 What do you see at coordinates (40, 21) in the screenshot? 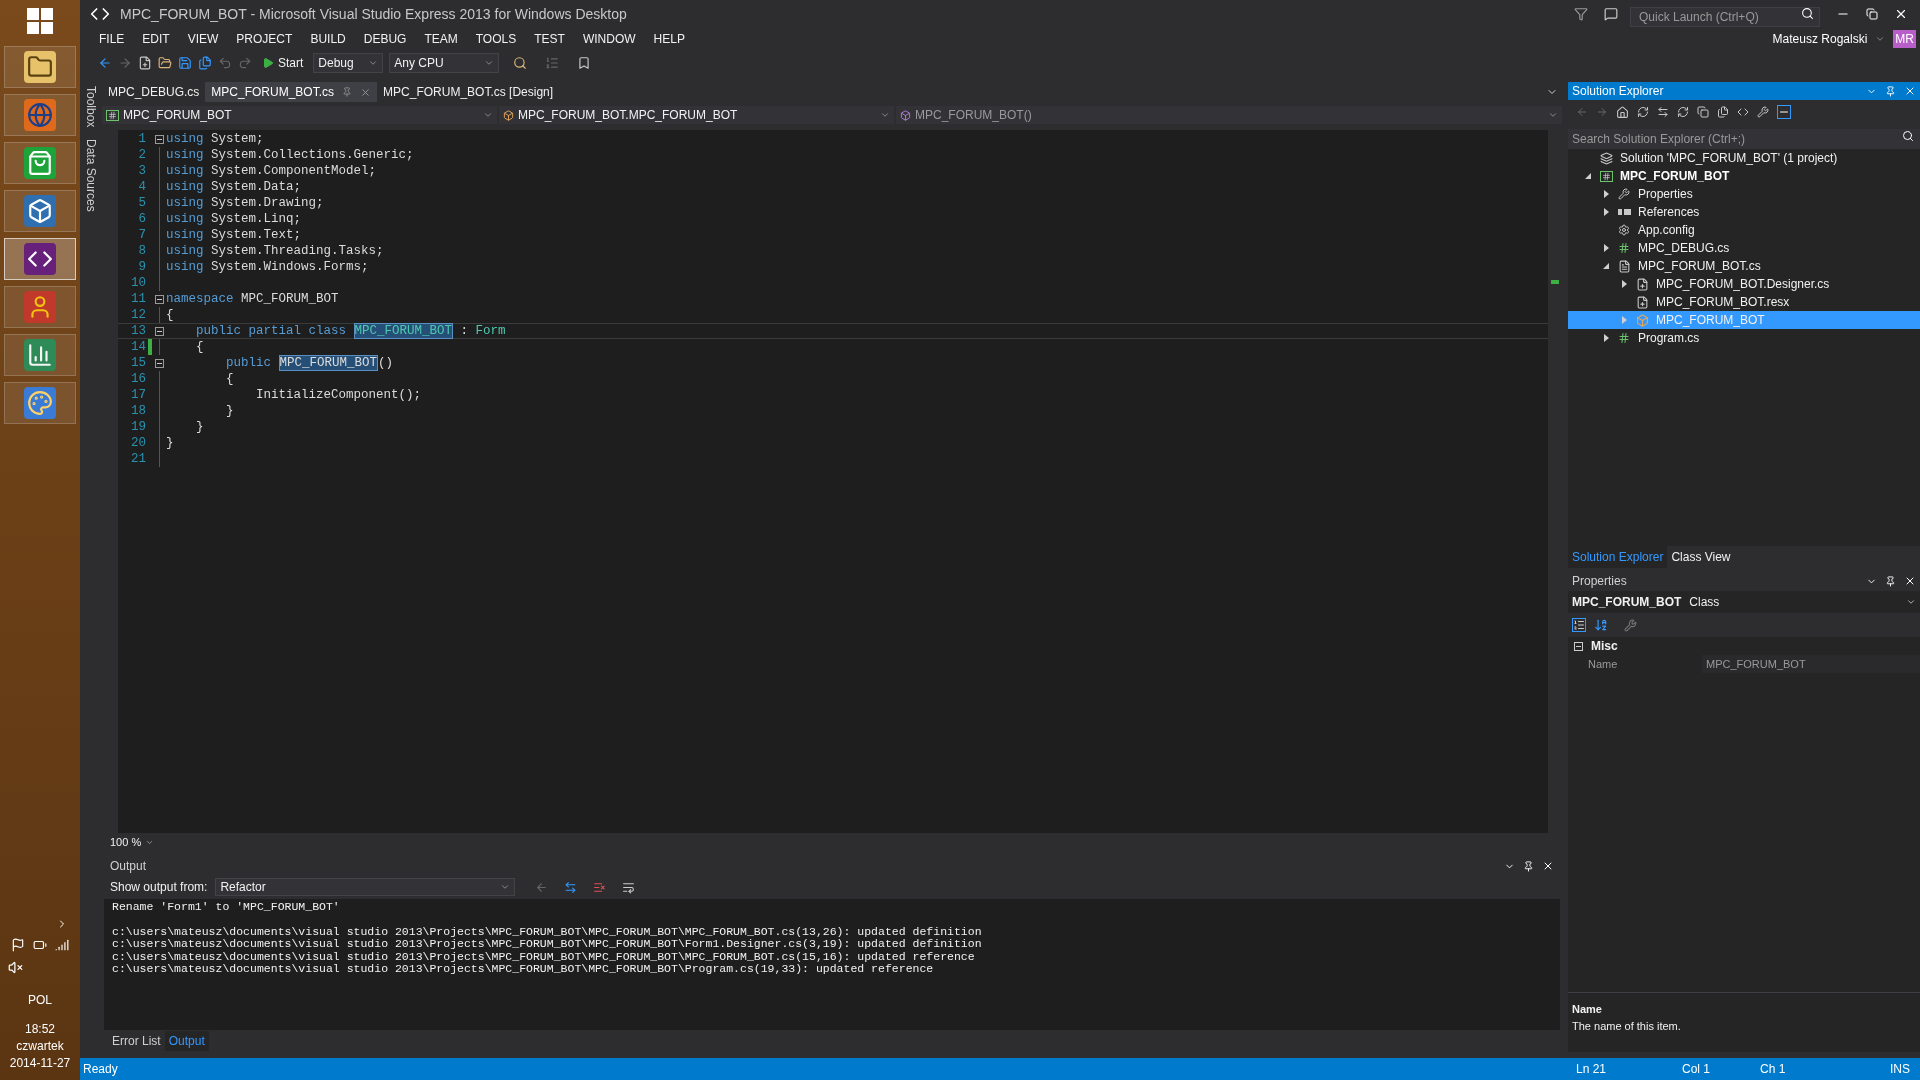
I see `windows-logo-icon` at bounding box center [40, 21].